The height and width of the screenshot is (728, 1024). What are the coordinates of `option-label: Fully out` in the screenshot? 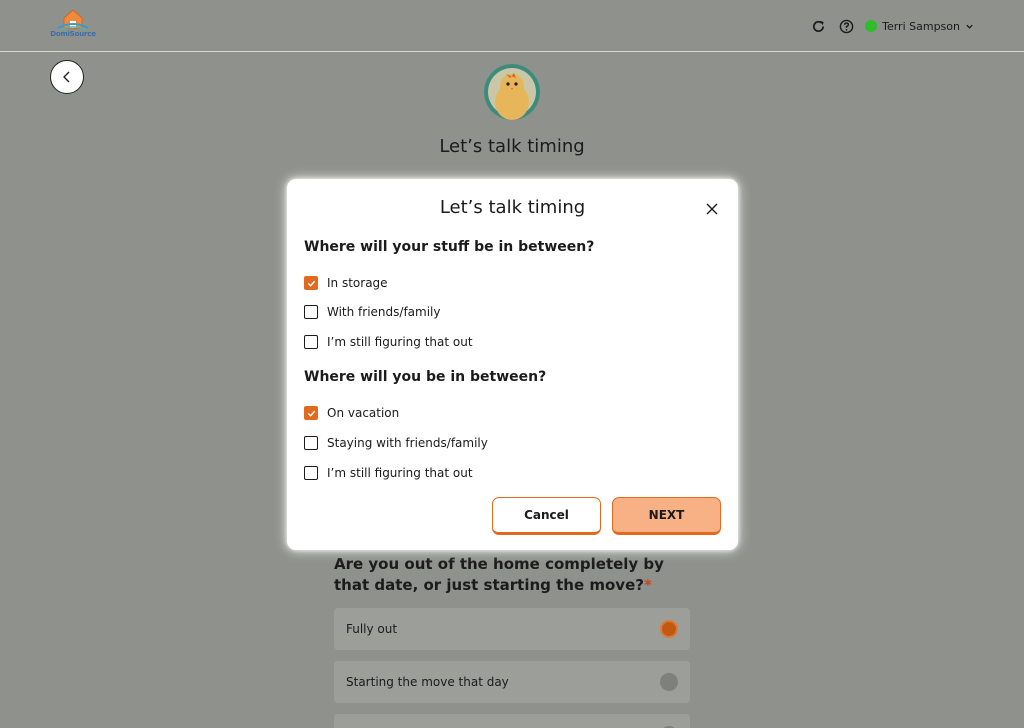 It's located at (372, 629).